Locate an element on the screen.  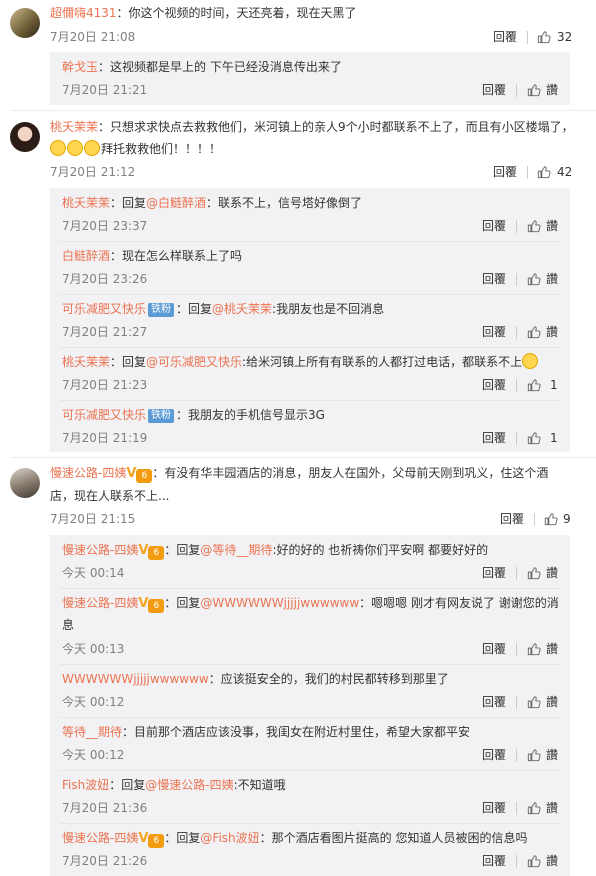
reply-text-cont: 息 is located at coordinates (68, 625).